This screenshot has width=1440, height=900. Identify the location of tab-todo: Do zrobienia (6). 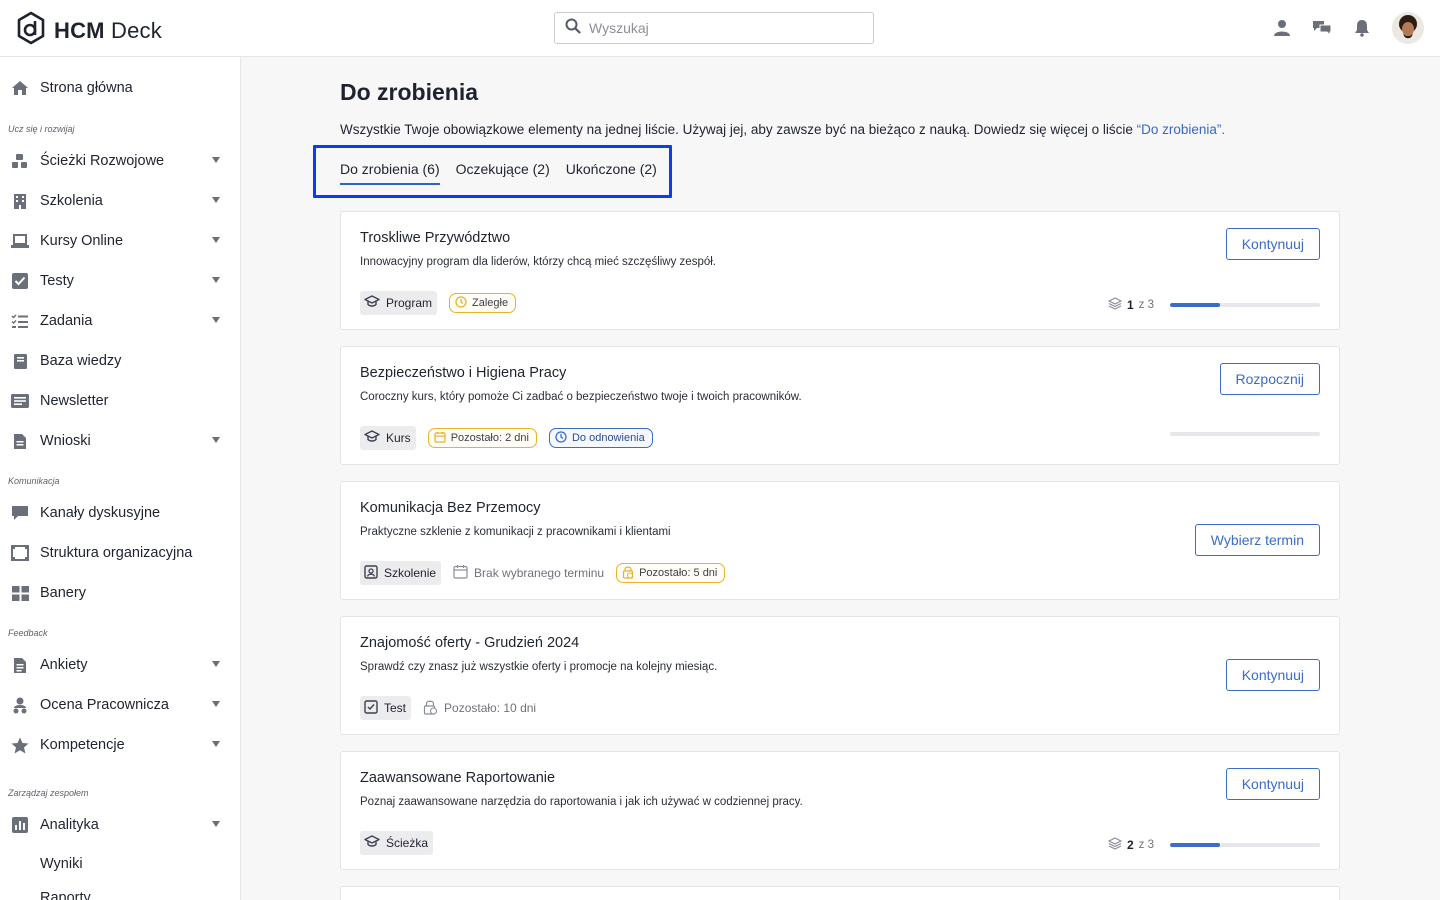
(390, 173).